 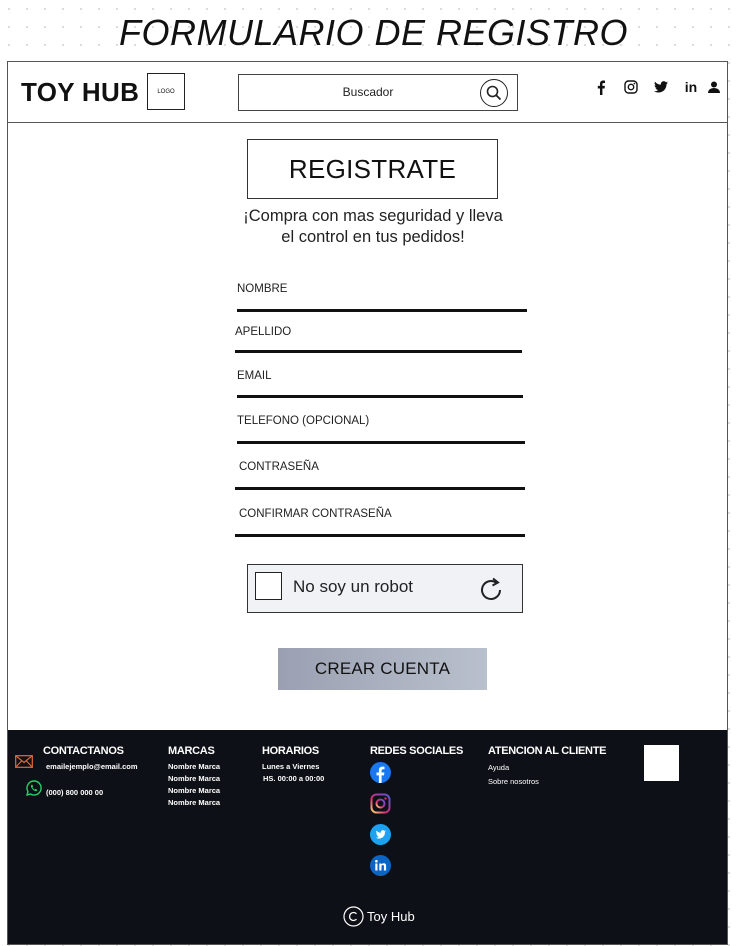 What do you see at coordinates (382, 669) in the screenshot?
I see `create-account-button: CREAR CUENTA` at bounding box center [382, 669].